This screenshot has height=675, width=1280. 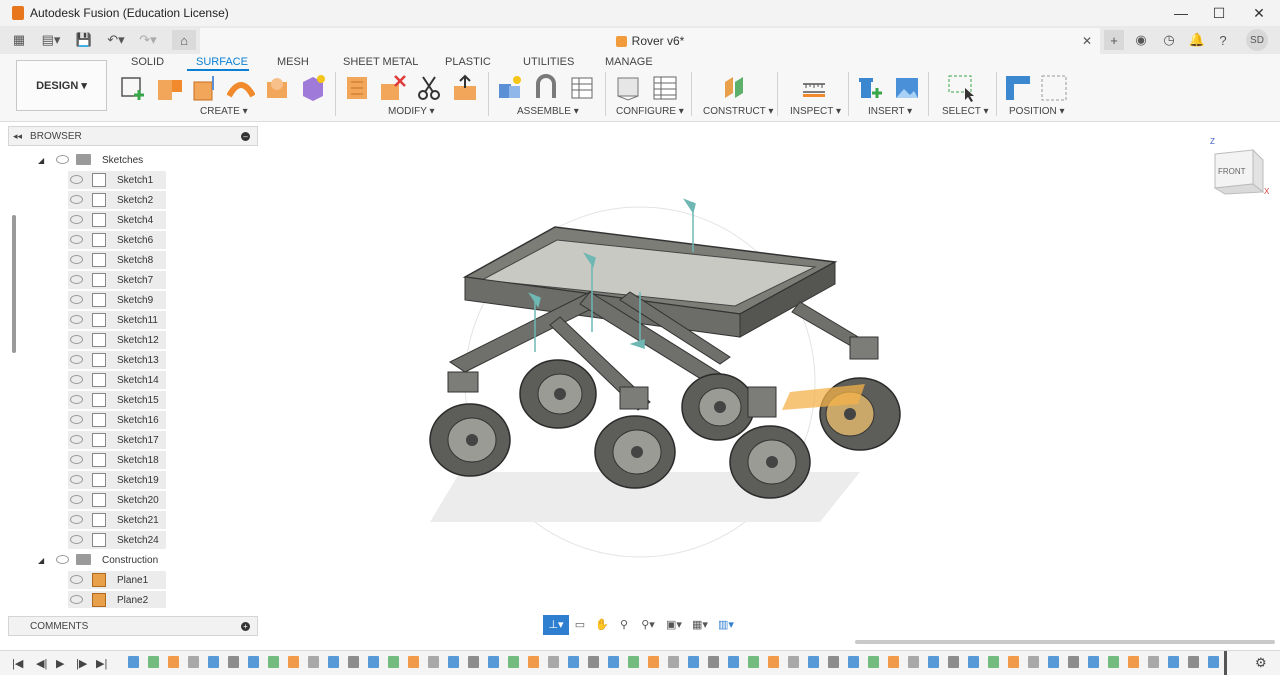 What do you see at coordinates (81, 663) in the screenshot?
I see `step-forward-icon: |▶` at bounding box center [81, 663].